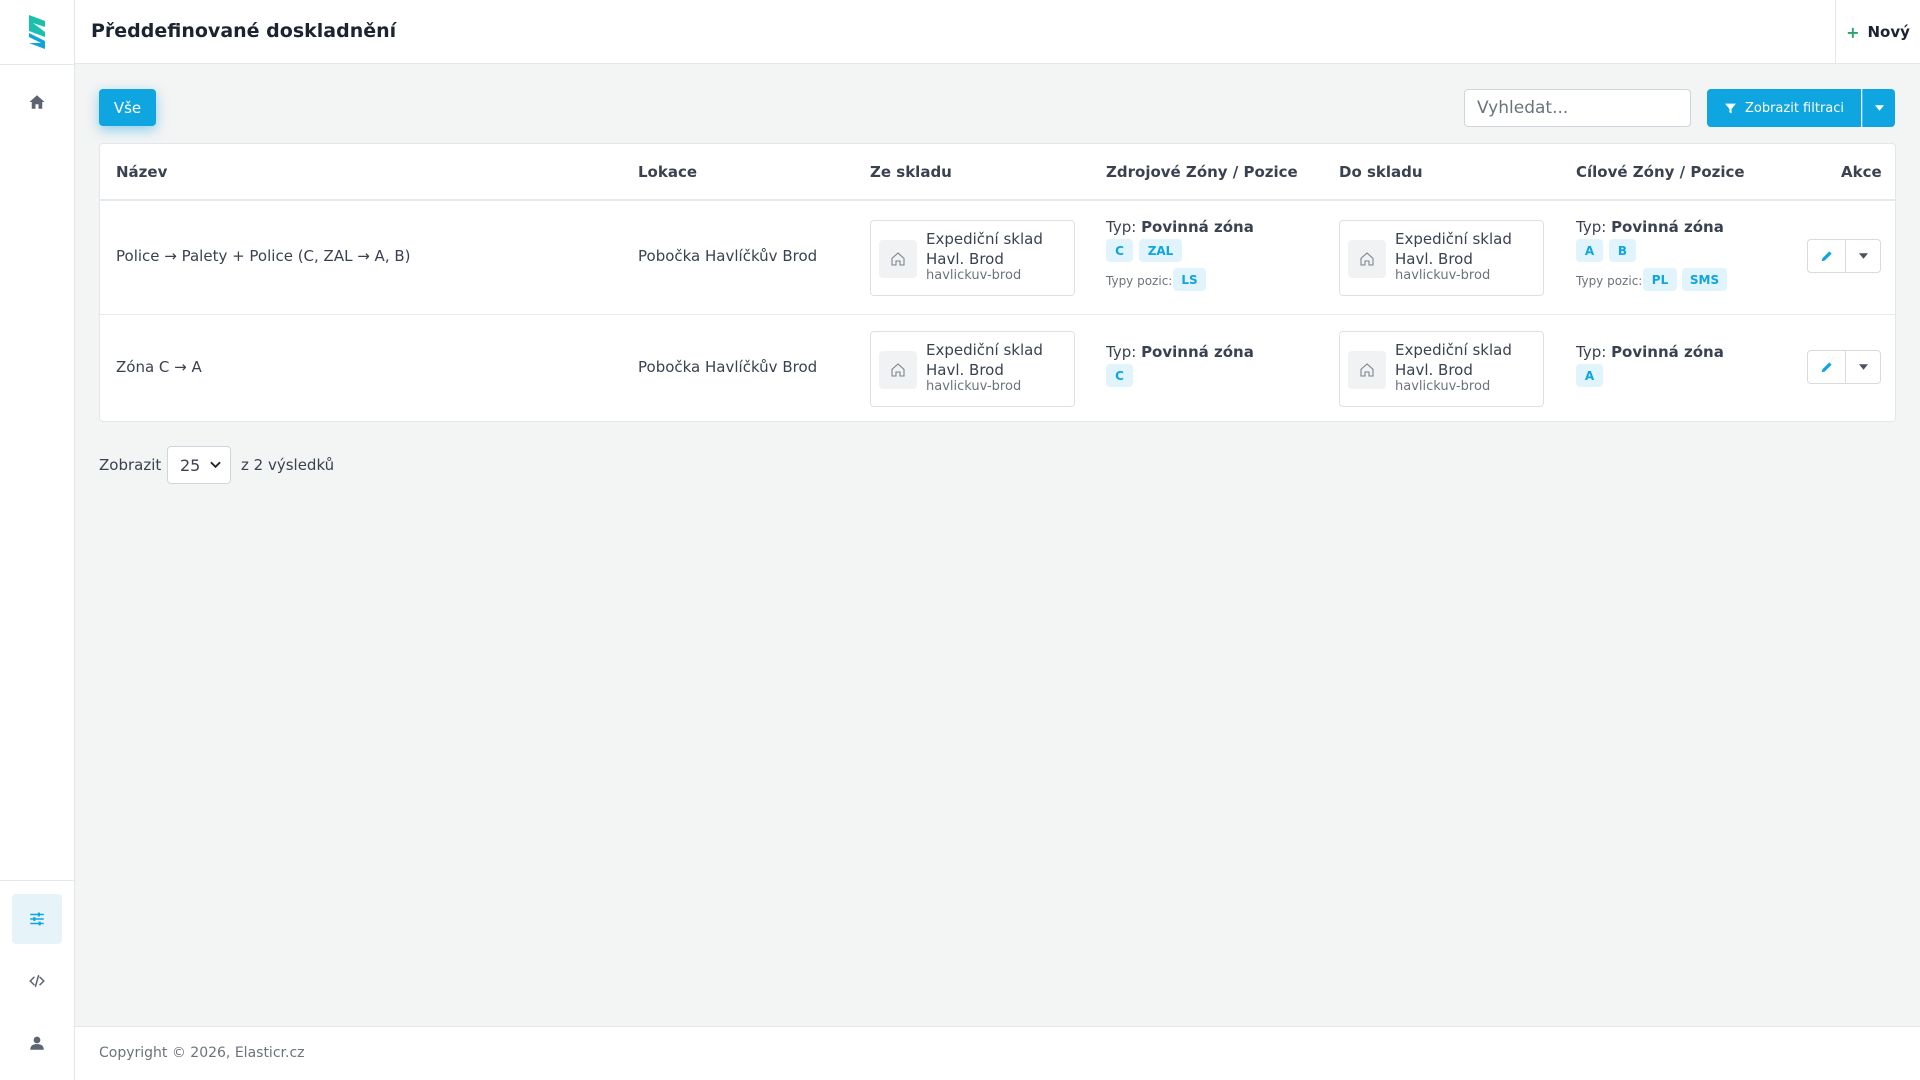 This screenshot has height=1080, width=1920. What do you see at coordinates (37, 32) in the screenshot?
I see `logo-icon` at bounding box center [37, 32].